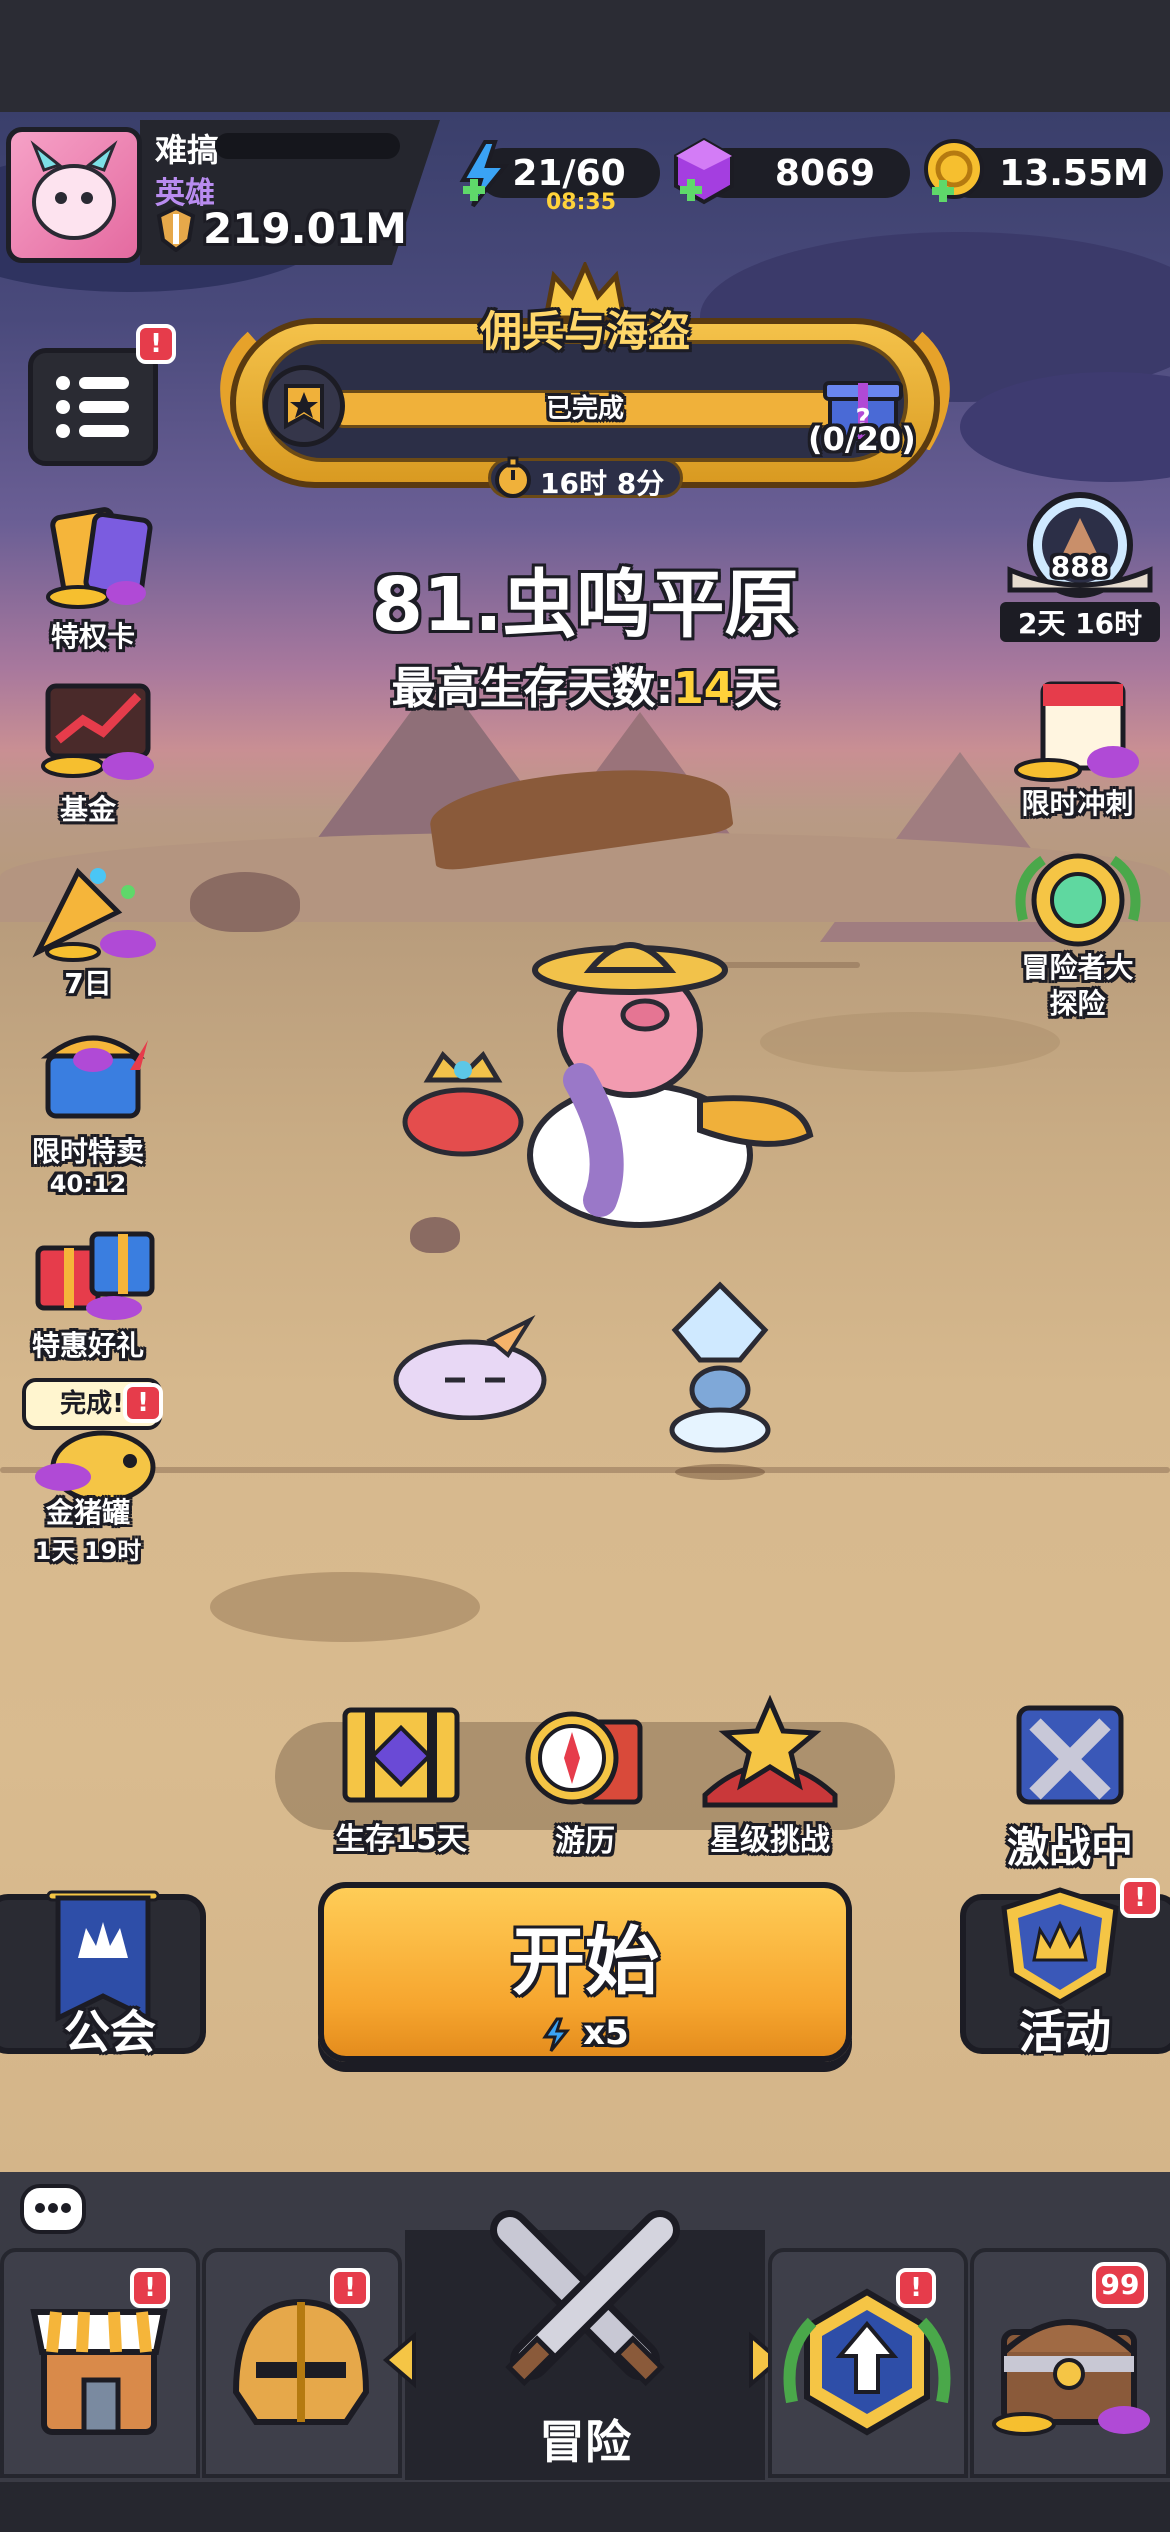  I want to click on fund-chart-icon, so click(97, 731).